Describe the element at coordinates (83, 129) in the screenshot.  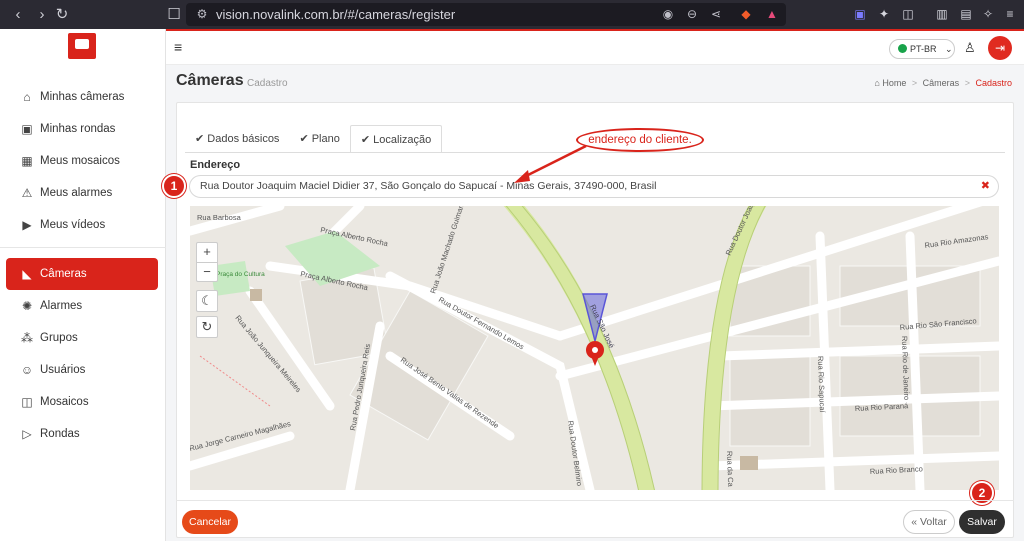
I see `sidebar-item-minhas-rondas: ▣ Minhas rondas` at that location.